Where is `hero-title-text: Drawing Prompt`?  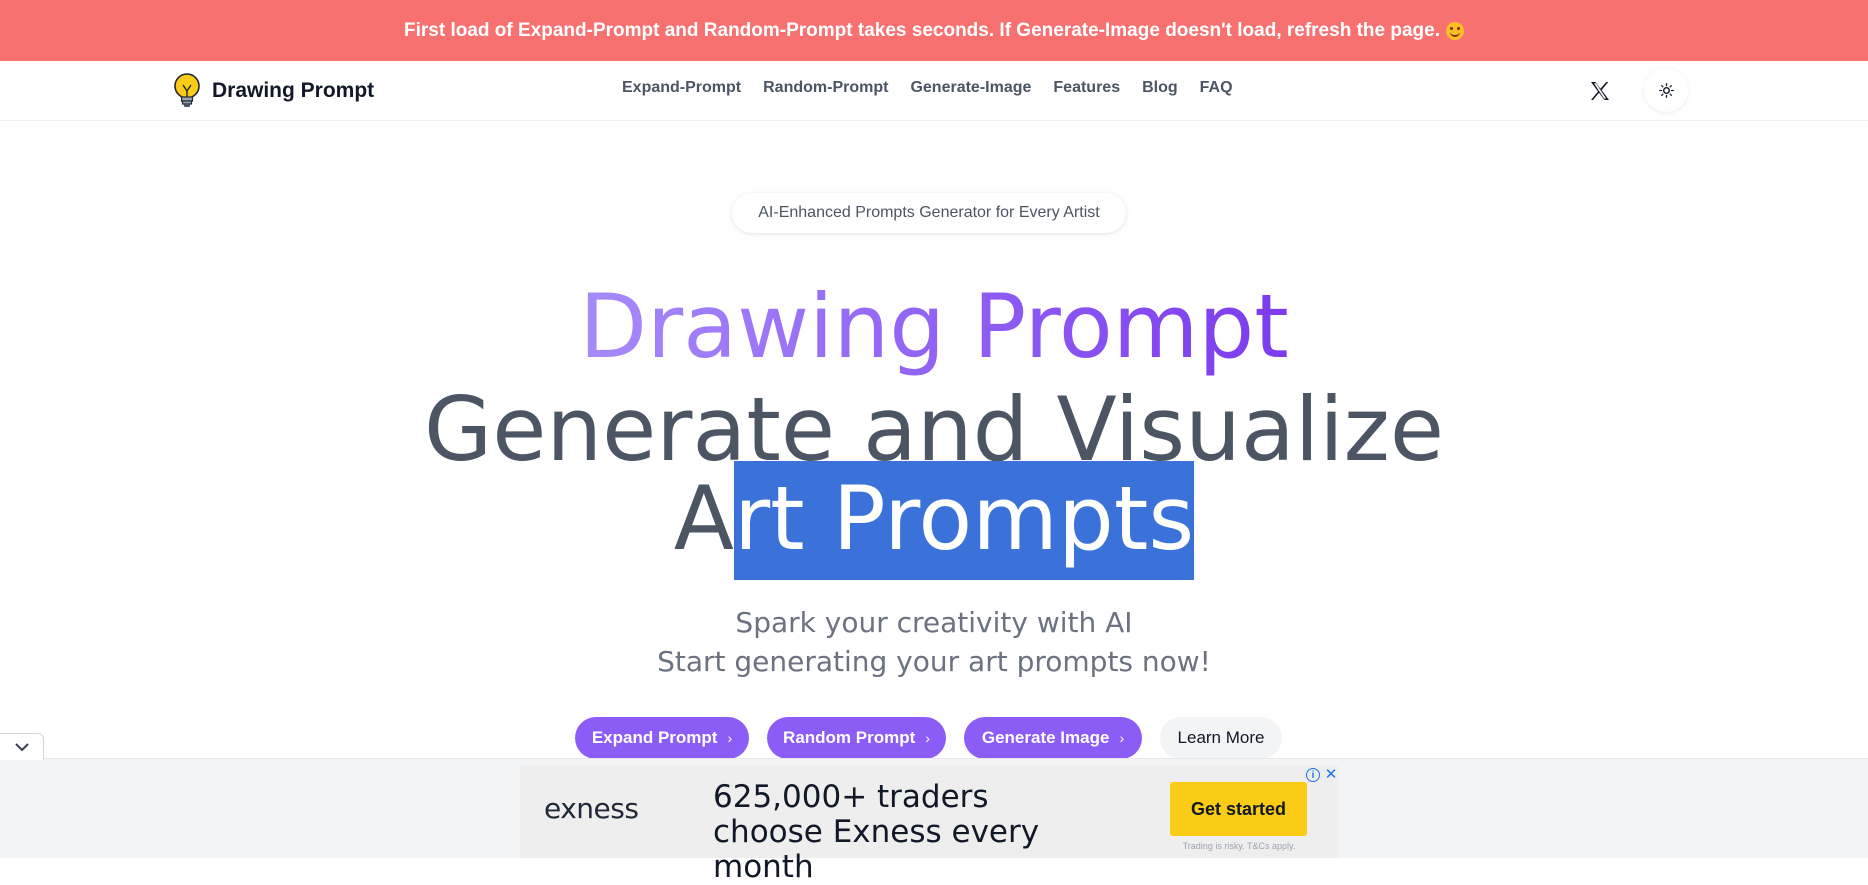 hero-title-text: Drawing Prompt is located at coordinates (934, 326).